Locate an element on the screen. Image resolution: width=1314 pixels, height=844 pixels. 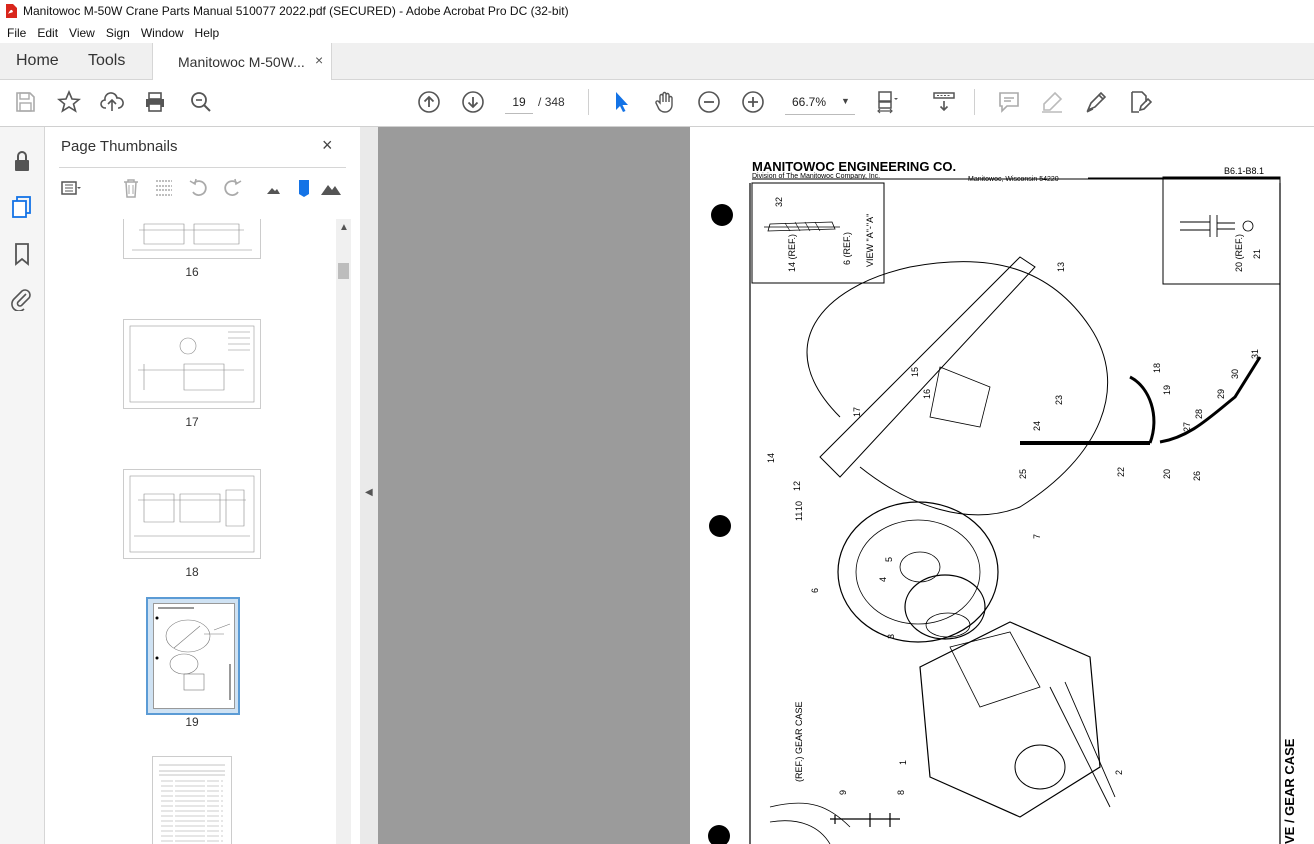
scroll-up-icon: ▲ is located at coordinates (344, 227).